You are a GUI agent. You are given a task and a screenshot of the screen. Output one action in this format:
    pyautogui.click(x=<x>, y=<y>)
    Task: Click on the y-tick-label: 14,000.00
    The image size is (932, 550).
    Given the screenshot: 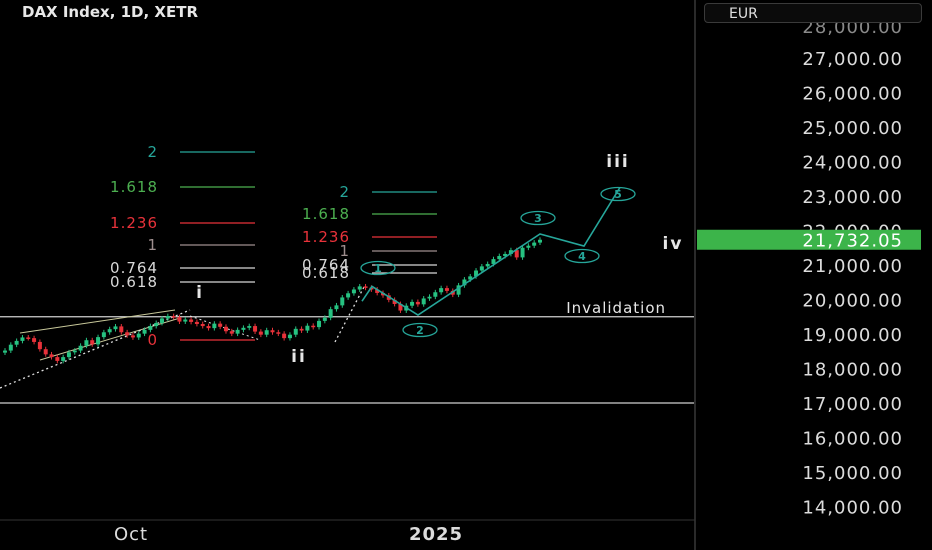 What is the action you would take?
    pyautogui.click(x=852, y=508)
    